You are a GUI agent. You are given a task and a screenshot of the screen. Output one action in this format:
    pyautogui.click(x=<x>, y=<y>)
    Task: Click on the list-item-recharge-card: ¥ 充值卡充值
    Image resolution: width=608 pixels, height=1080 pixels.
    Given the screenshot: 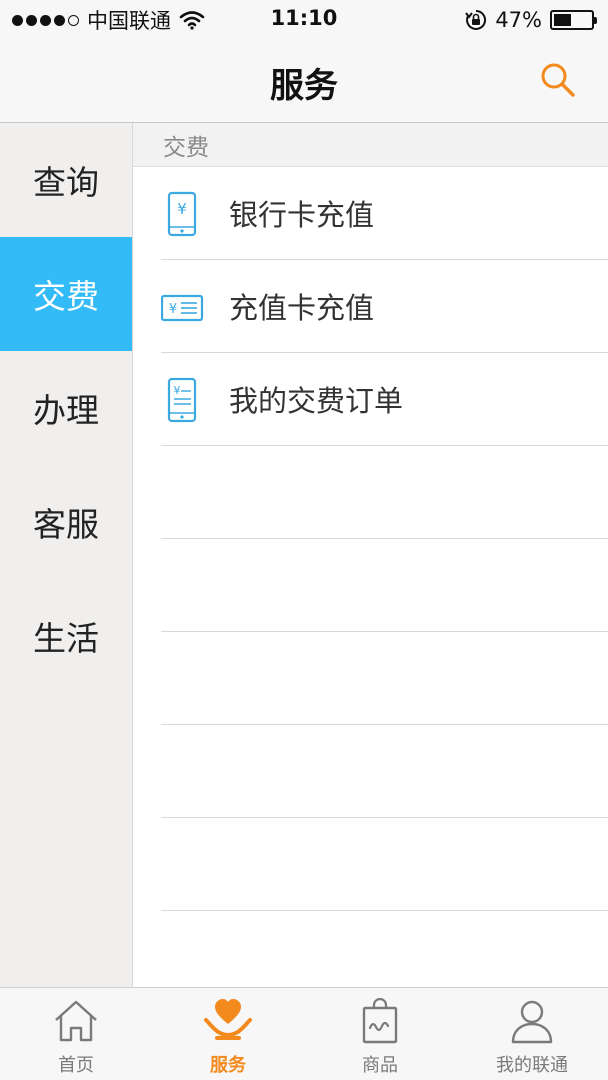 What is the action you would take?
    pyautogui.click(x=384, y=306)
    